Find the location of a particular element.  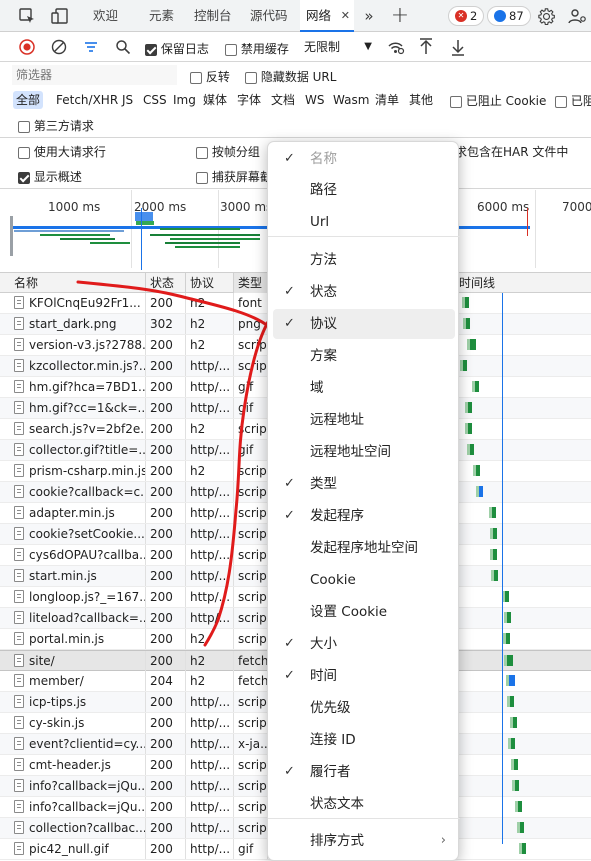

disable-cache-checkbox is located at coordinates (231, 49).